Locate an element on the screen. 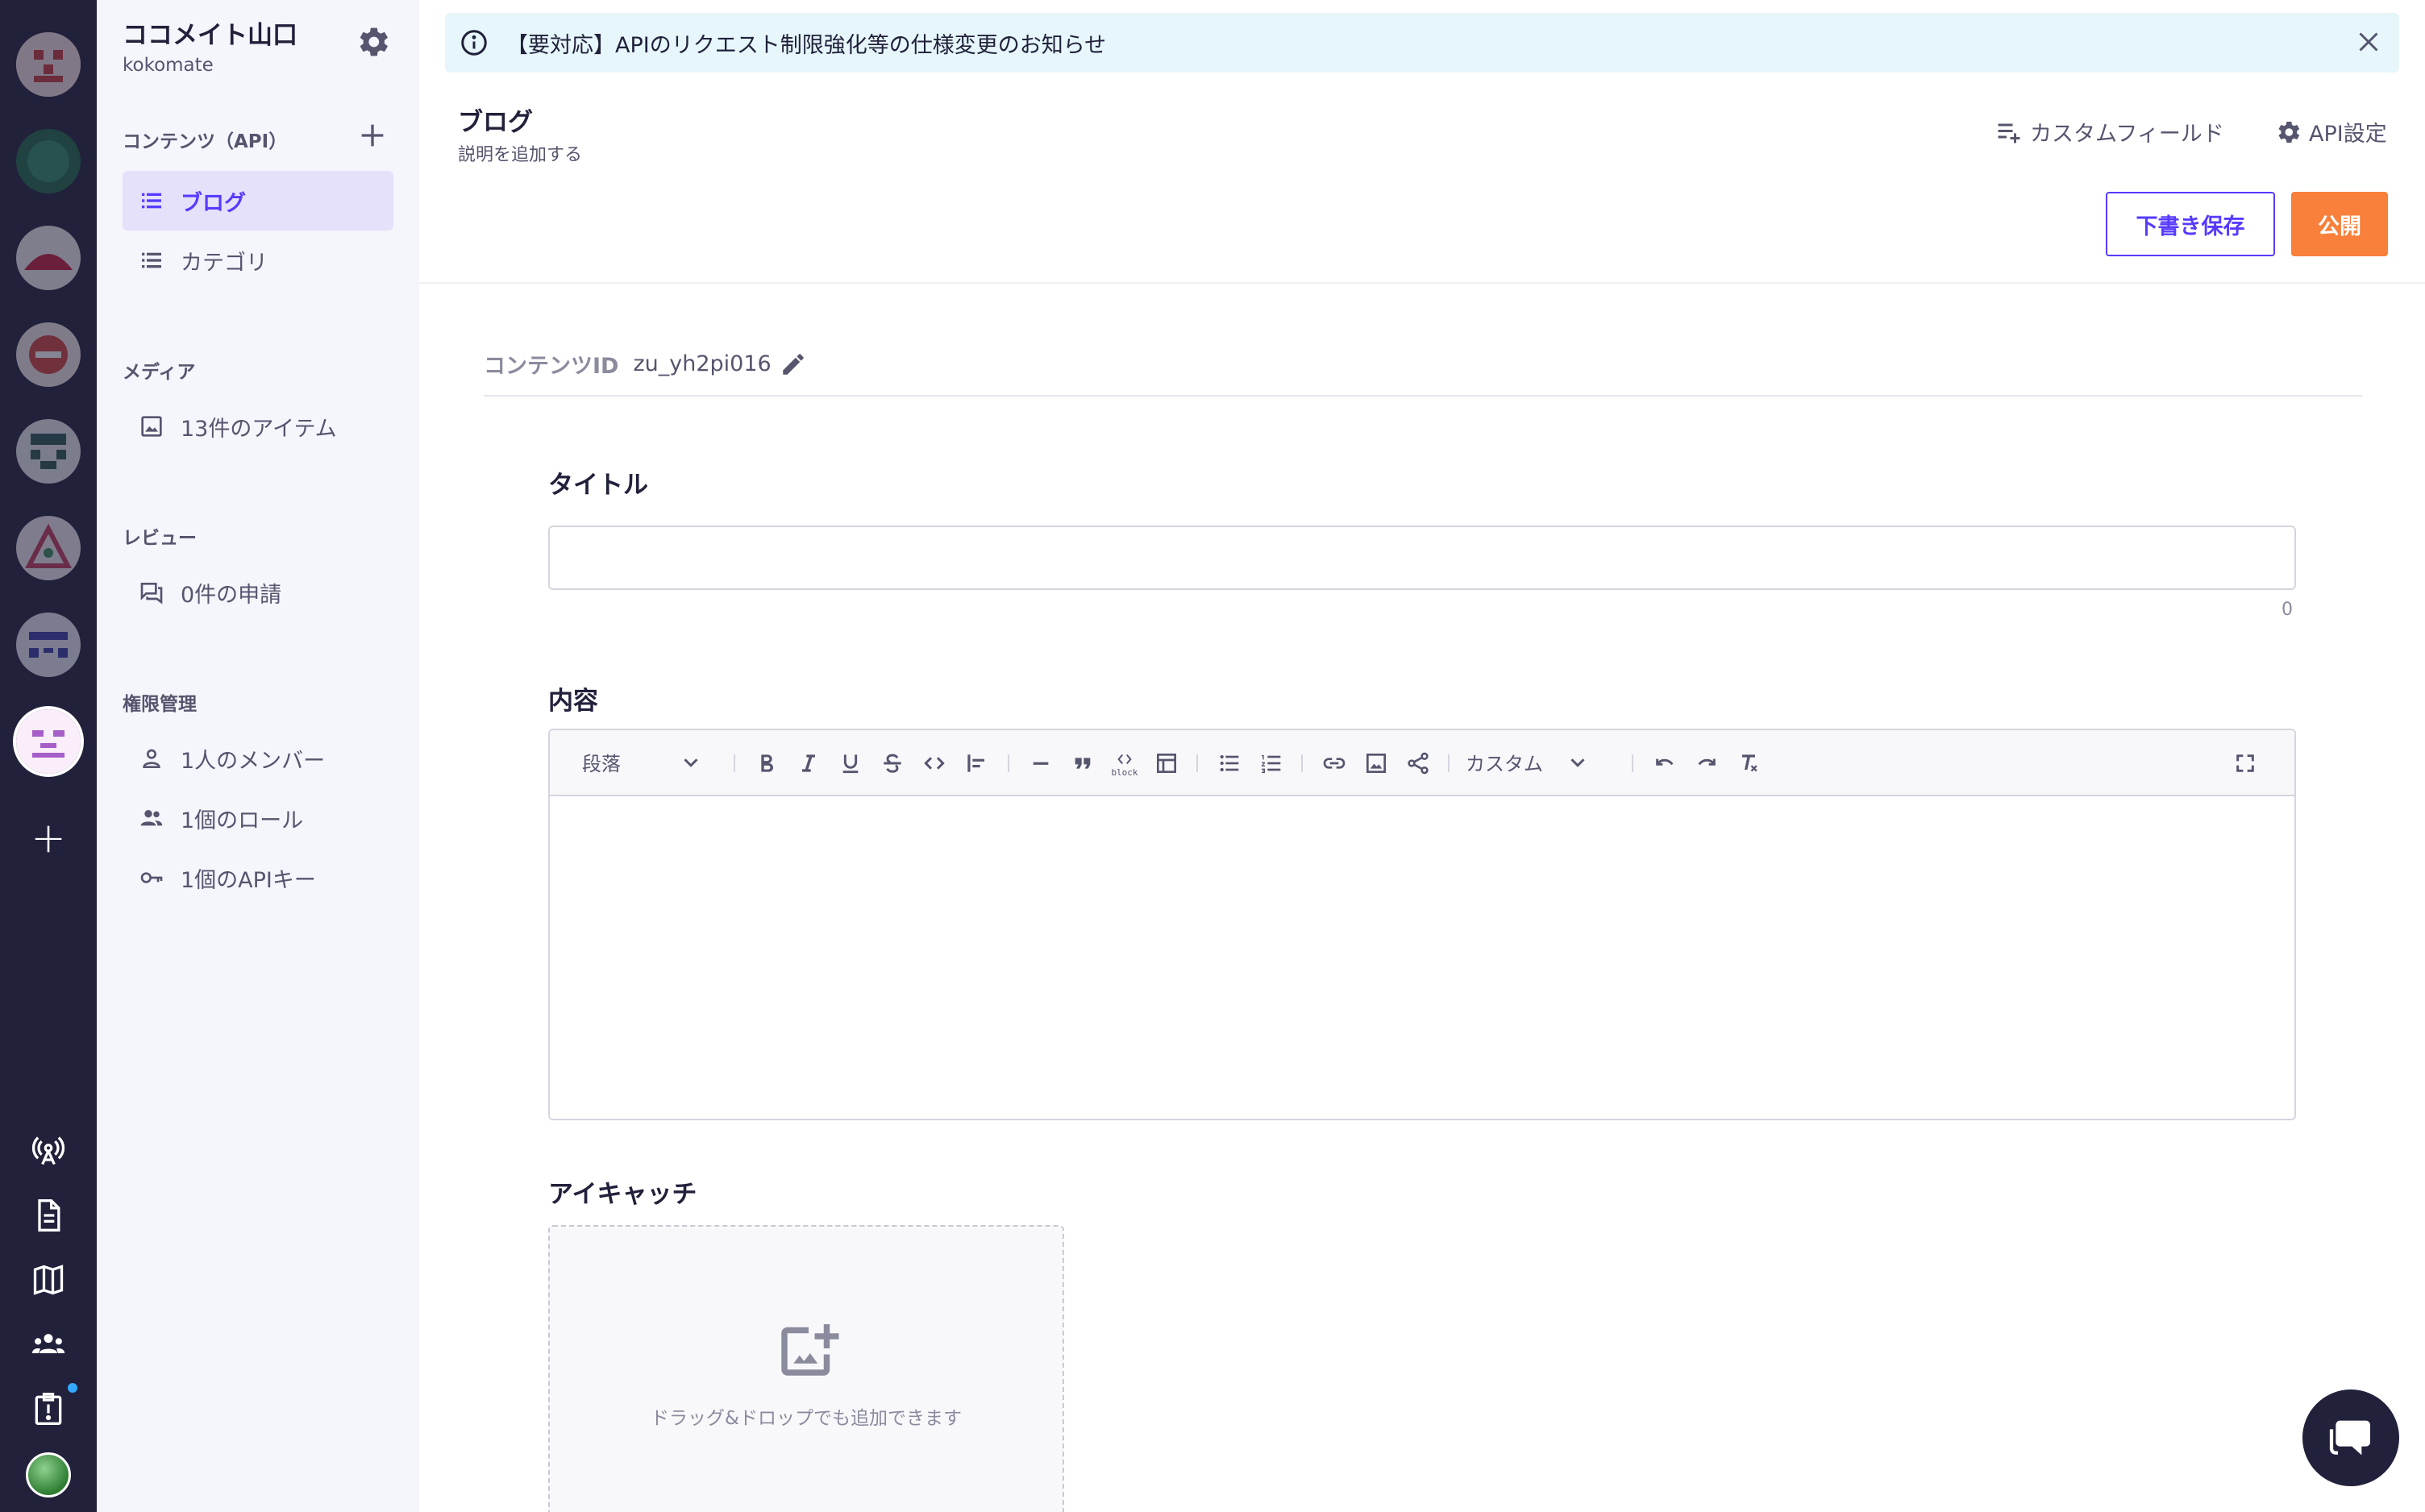 The height and width of the screenshot is (1512, 2425). header-divider is located at coordinates (1422, 283).